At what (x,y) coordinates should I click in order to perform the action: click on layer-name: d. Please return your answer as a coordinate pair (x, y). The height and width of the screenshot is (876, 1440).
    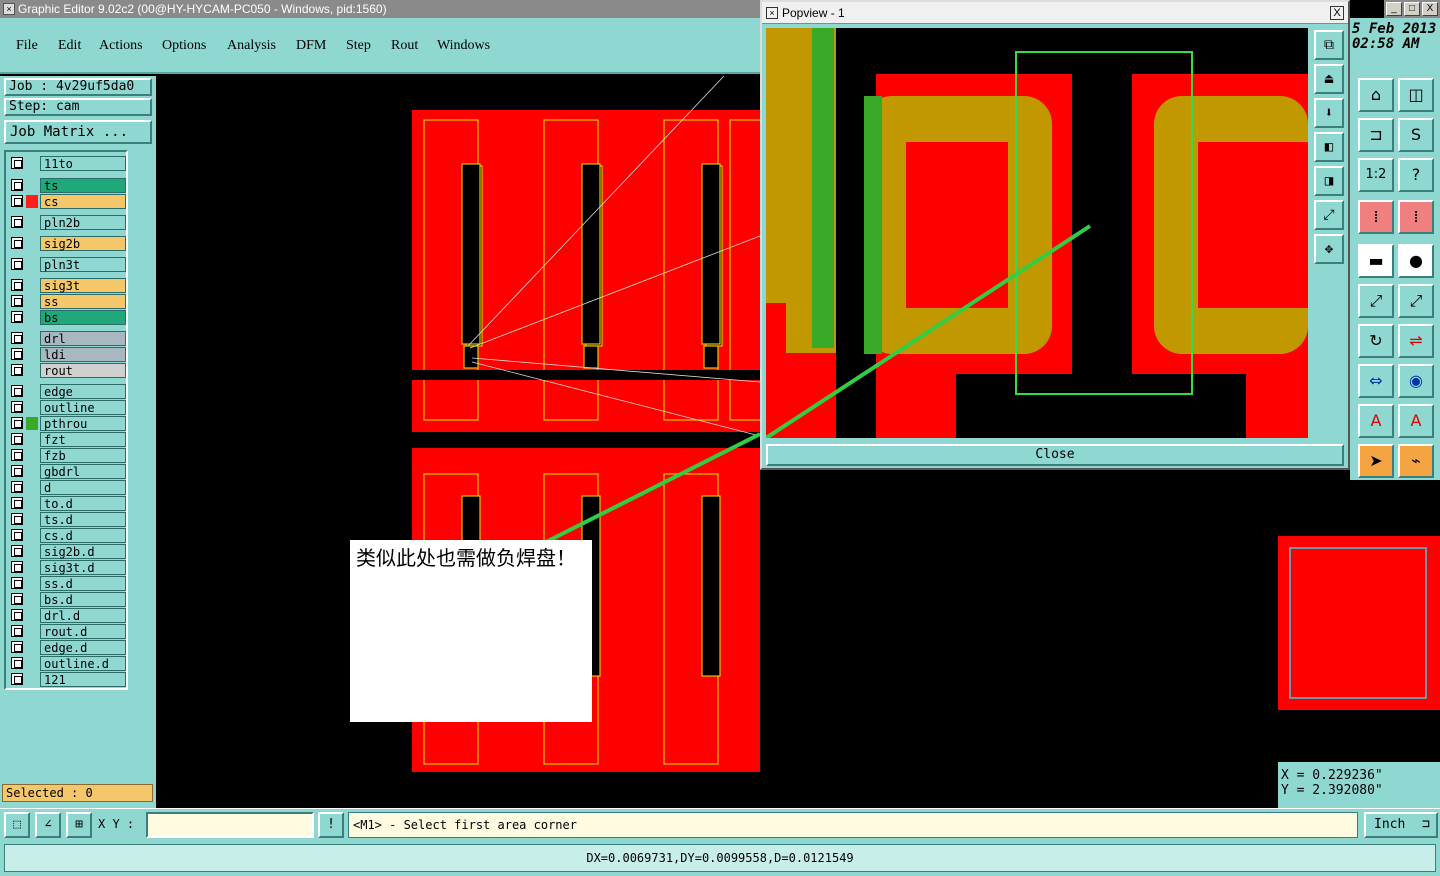
    Looking at the image, I should click on (83, 487).